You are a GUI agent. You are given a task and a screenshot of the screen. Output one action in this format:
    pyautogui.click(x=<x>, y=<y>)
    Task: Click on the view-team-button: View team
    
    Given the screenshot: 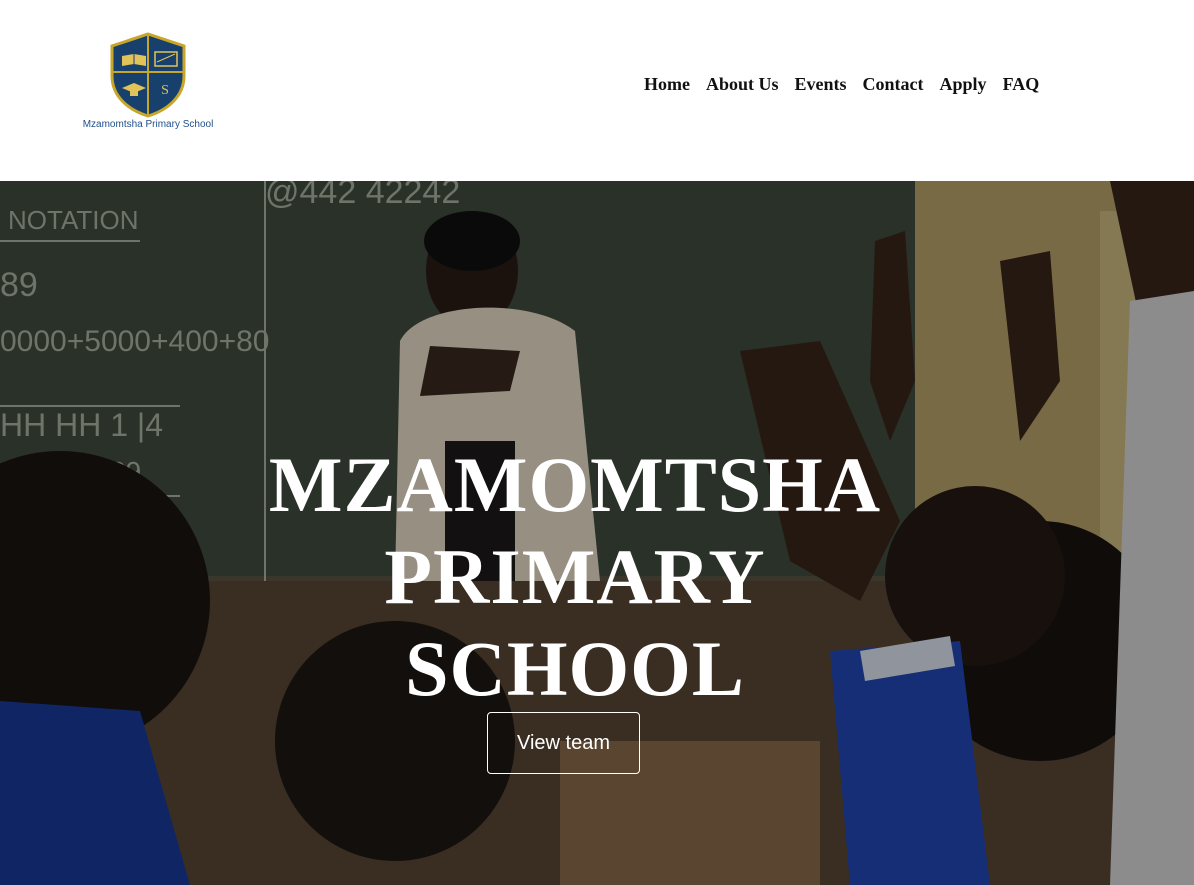 What is the action you would take?
    pyautogui.click(x=563, y=743)
    